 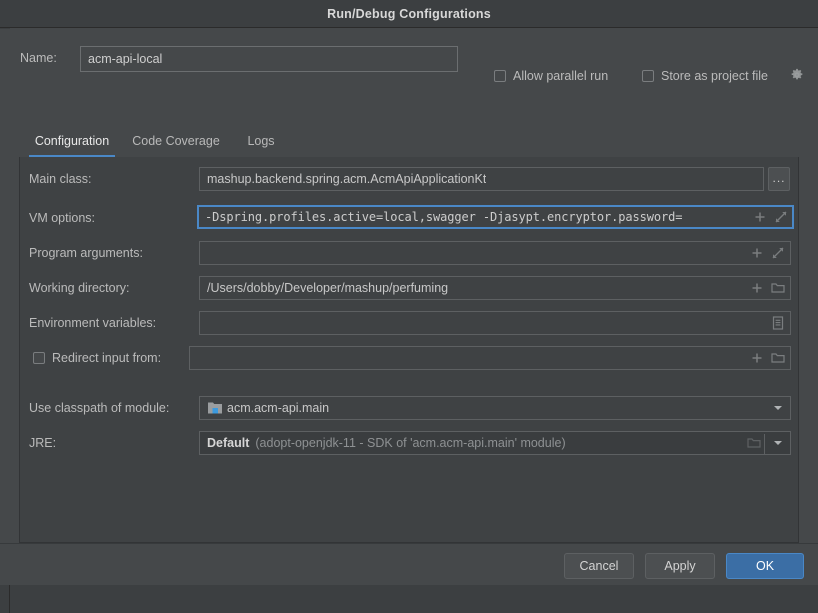 I want to click on environment-variables-input, so click(x=495, y=323).